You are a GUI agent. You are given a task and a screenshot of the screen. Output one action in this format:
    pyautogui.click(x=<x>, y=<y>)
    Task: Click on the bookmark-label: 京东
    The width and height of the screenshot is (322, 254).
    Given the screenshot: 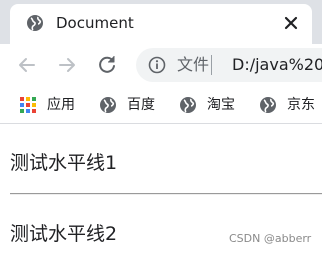 What is the action you would take?
    pyautogui.click(x=301, y=105)
    